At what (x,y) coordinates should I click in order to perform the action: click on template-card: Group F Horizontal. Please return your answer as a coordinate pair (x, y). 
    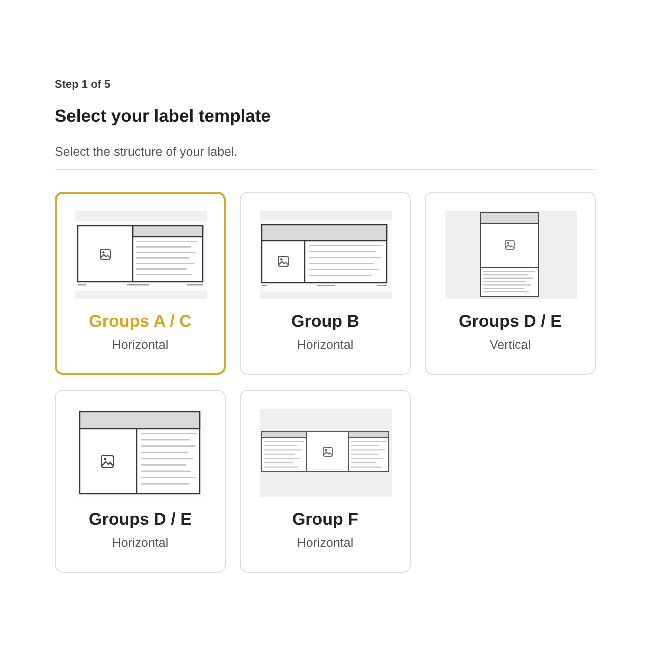
    Looking at the image, I should click on (325, 481).